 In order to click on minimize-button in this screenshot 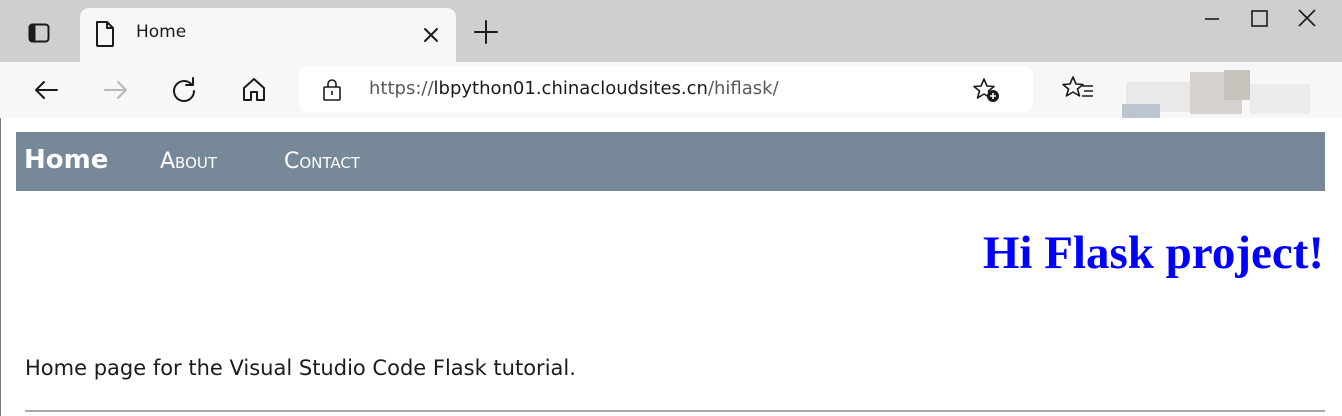, I will do `click(1211, 19)`.